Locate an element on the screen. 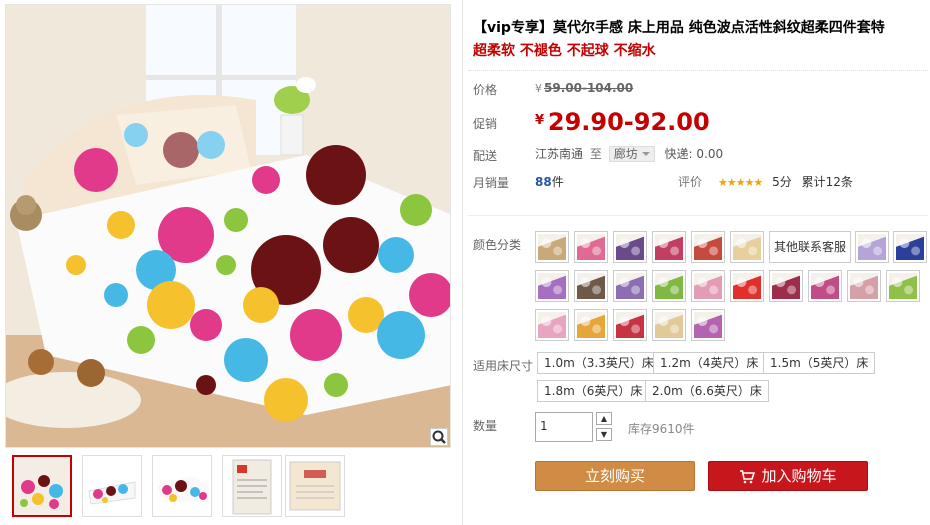 The image size is (930, 525). zoom-button is located at coordinates (439, 437).